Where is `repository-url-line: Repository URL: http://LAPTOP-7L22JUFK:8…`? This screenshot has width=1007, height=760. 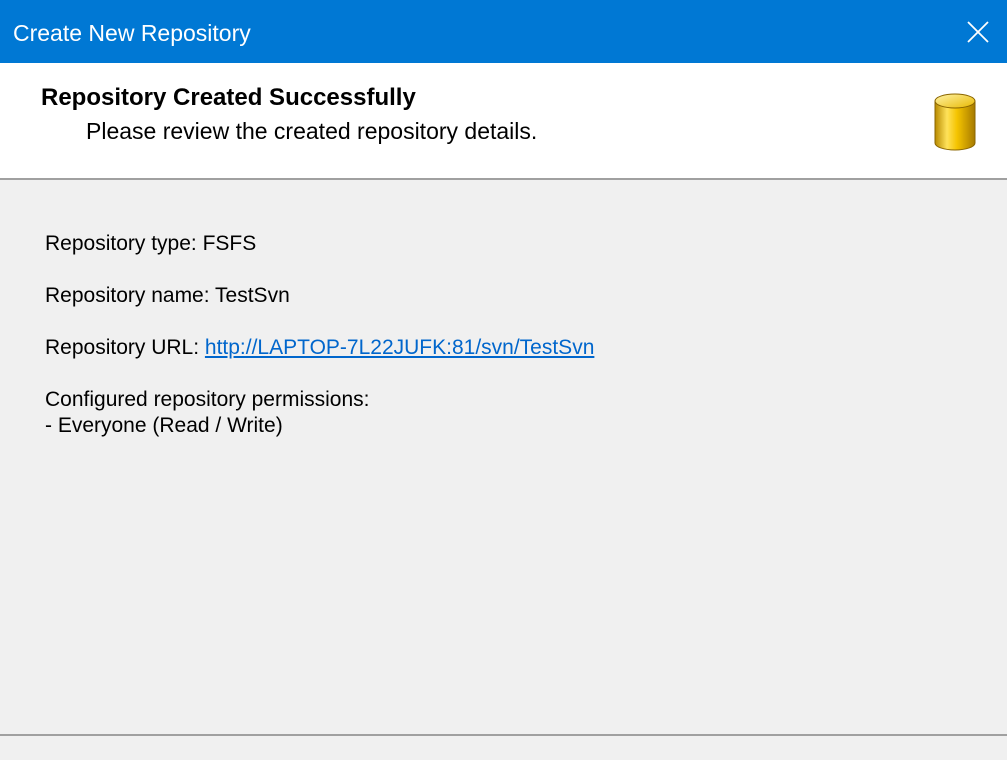 repository-url-line: Repository URL: http://LAPTOP-7L22JUFK:8… is located at coordinates (319, 348).